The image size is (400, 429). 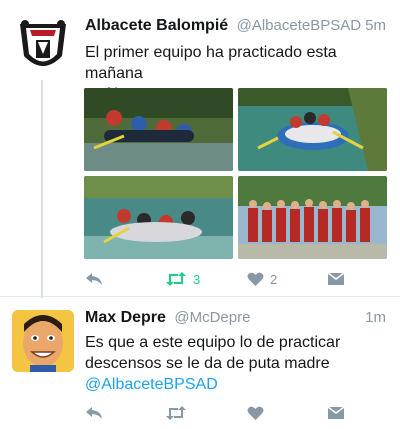 I want to click on tweet-actions: 3 2, so click(x=237, y=279).